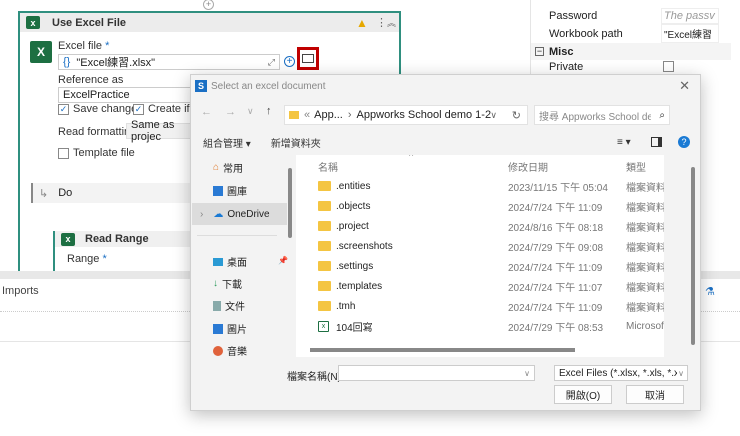 This screenshot has width=740, height=436. What do you see at coordinates (91, 80) in the screenshot?
I see `reference-label: Reference as` at bounding box center [91, 80].